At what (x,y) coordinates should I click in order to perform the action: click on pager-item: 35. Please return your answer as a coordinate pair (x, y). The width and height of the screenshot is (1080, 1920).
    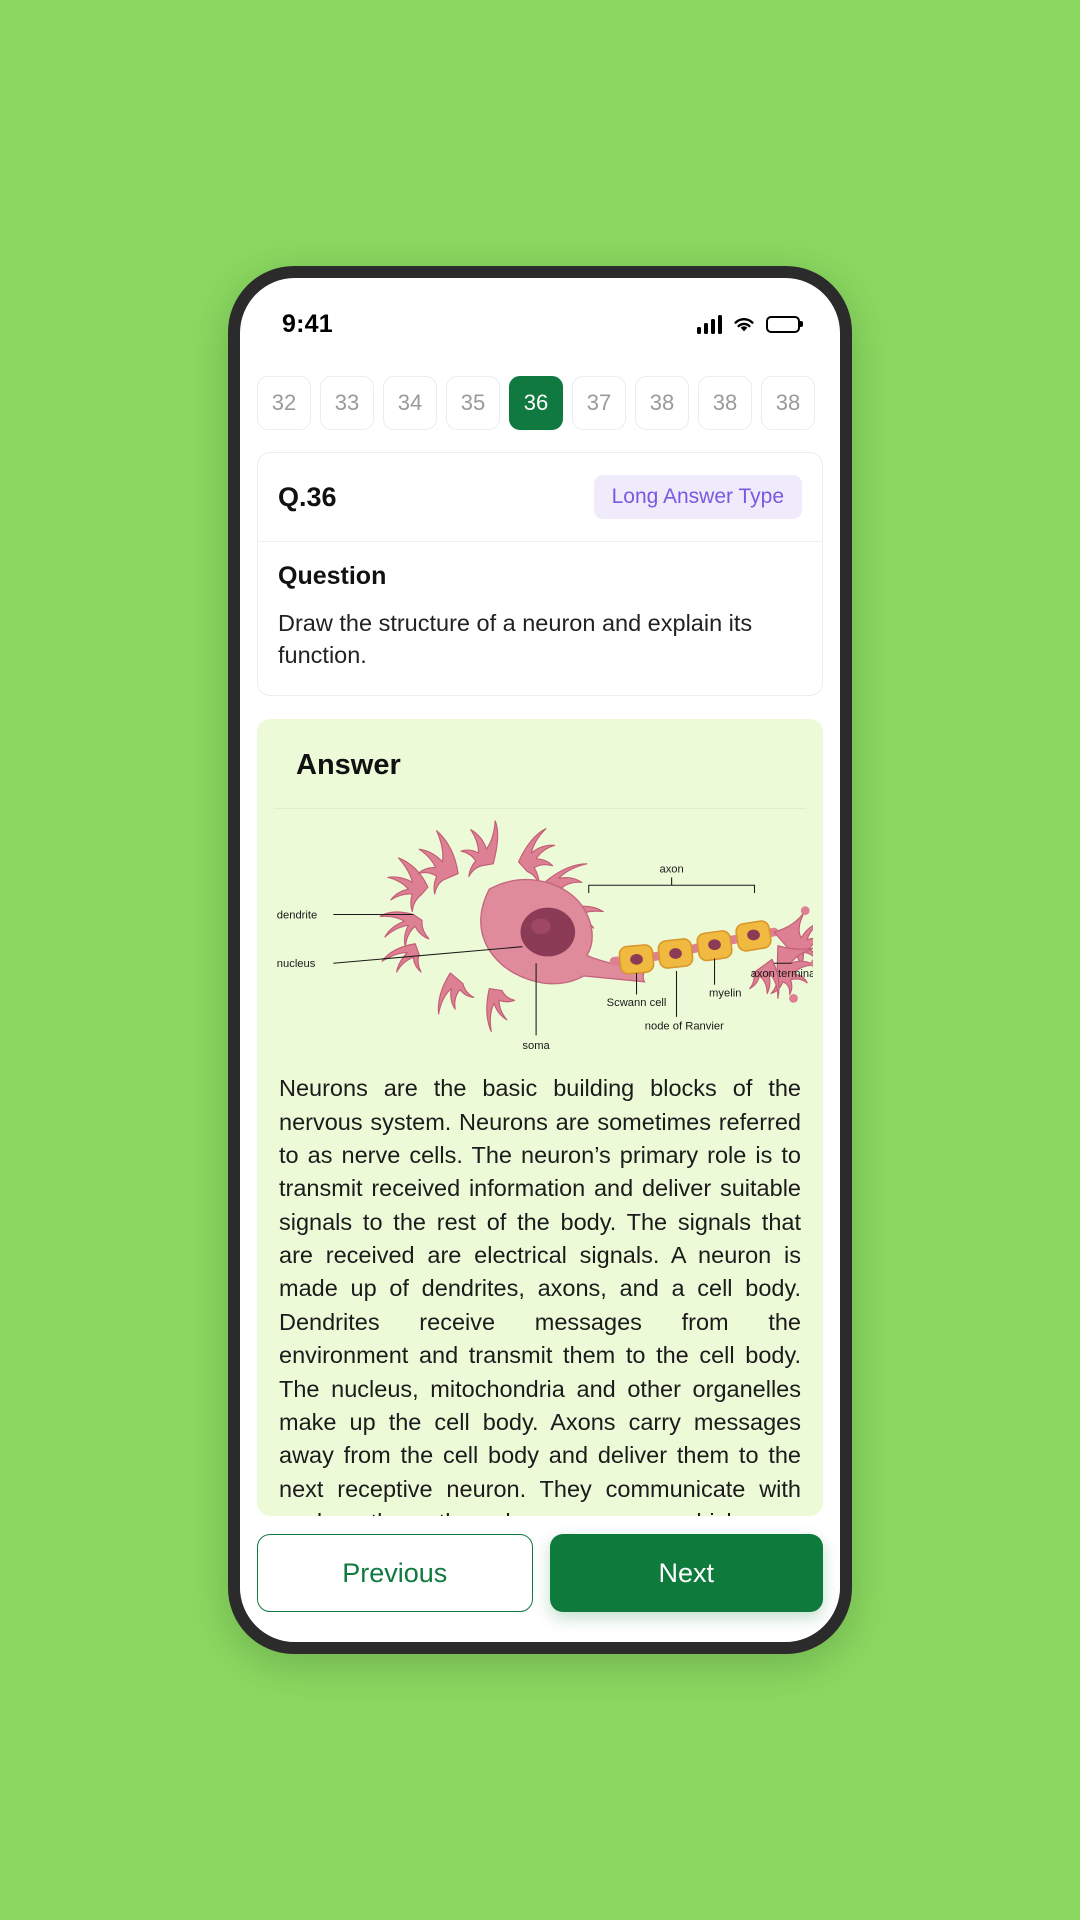
    Looking at the image, I should click on (473, 403).